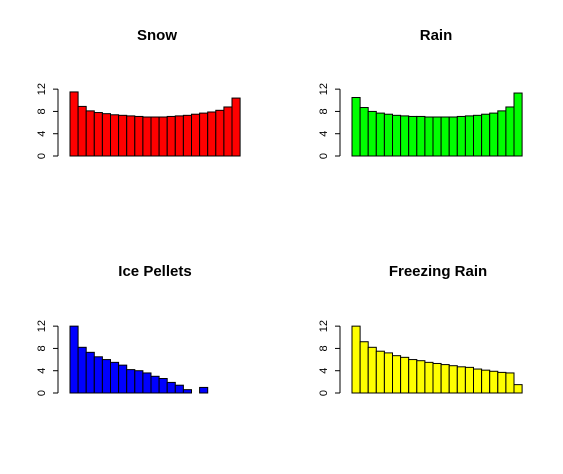 This screenshot has height=474, width=563. Describe the element at coordinates (420, 93) in the screenshot. I see `panel-rain: Rain 0 4 8 12` at that location.